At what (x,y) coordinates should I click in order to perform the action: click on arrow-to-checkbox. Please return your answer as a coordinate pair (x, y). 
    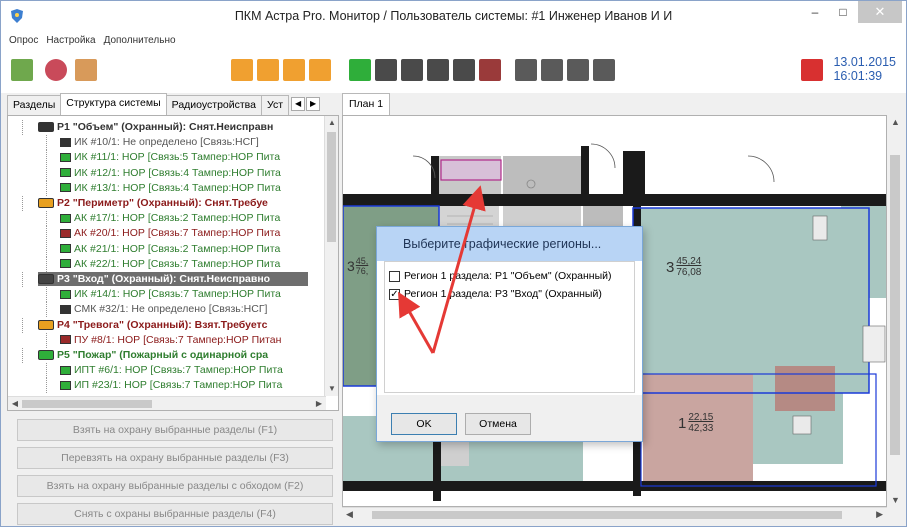
    Looking at the image, I should click on (416, 322).